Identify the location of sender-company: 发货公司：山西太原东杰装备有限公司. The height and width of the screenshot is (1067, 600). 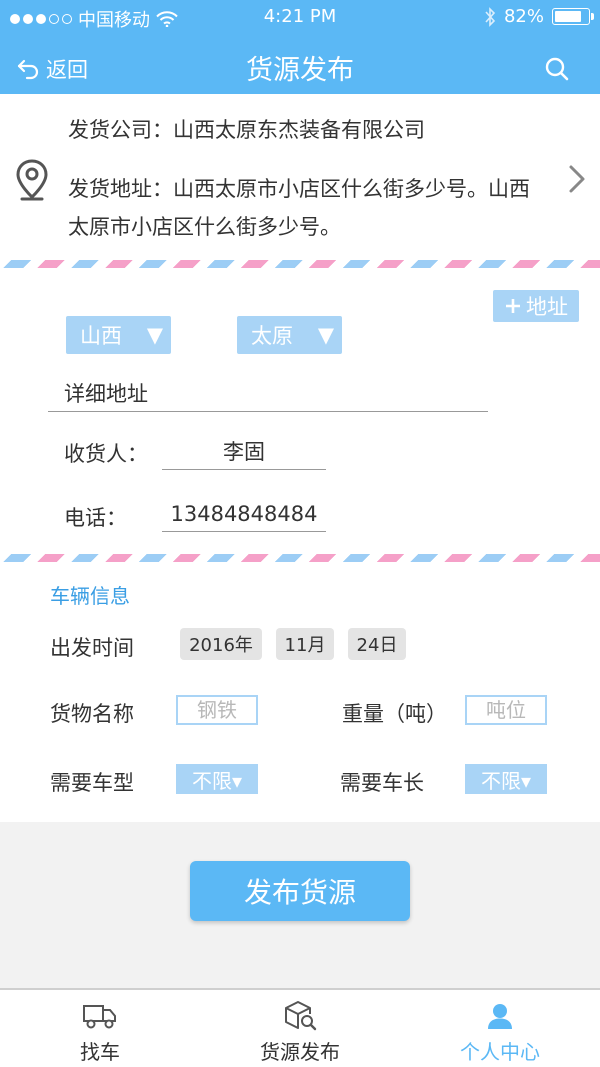
(246, 129).